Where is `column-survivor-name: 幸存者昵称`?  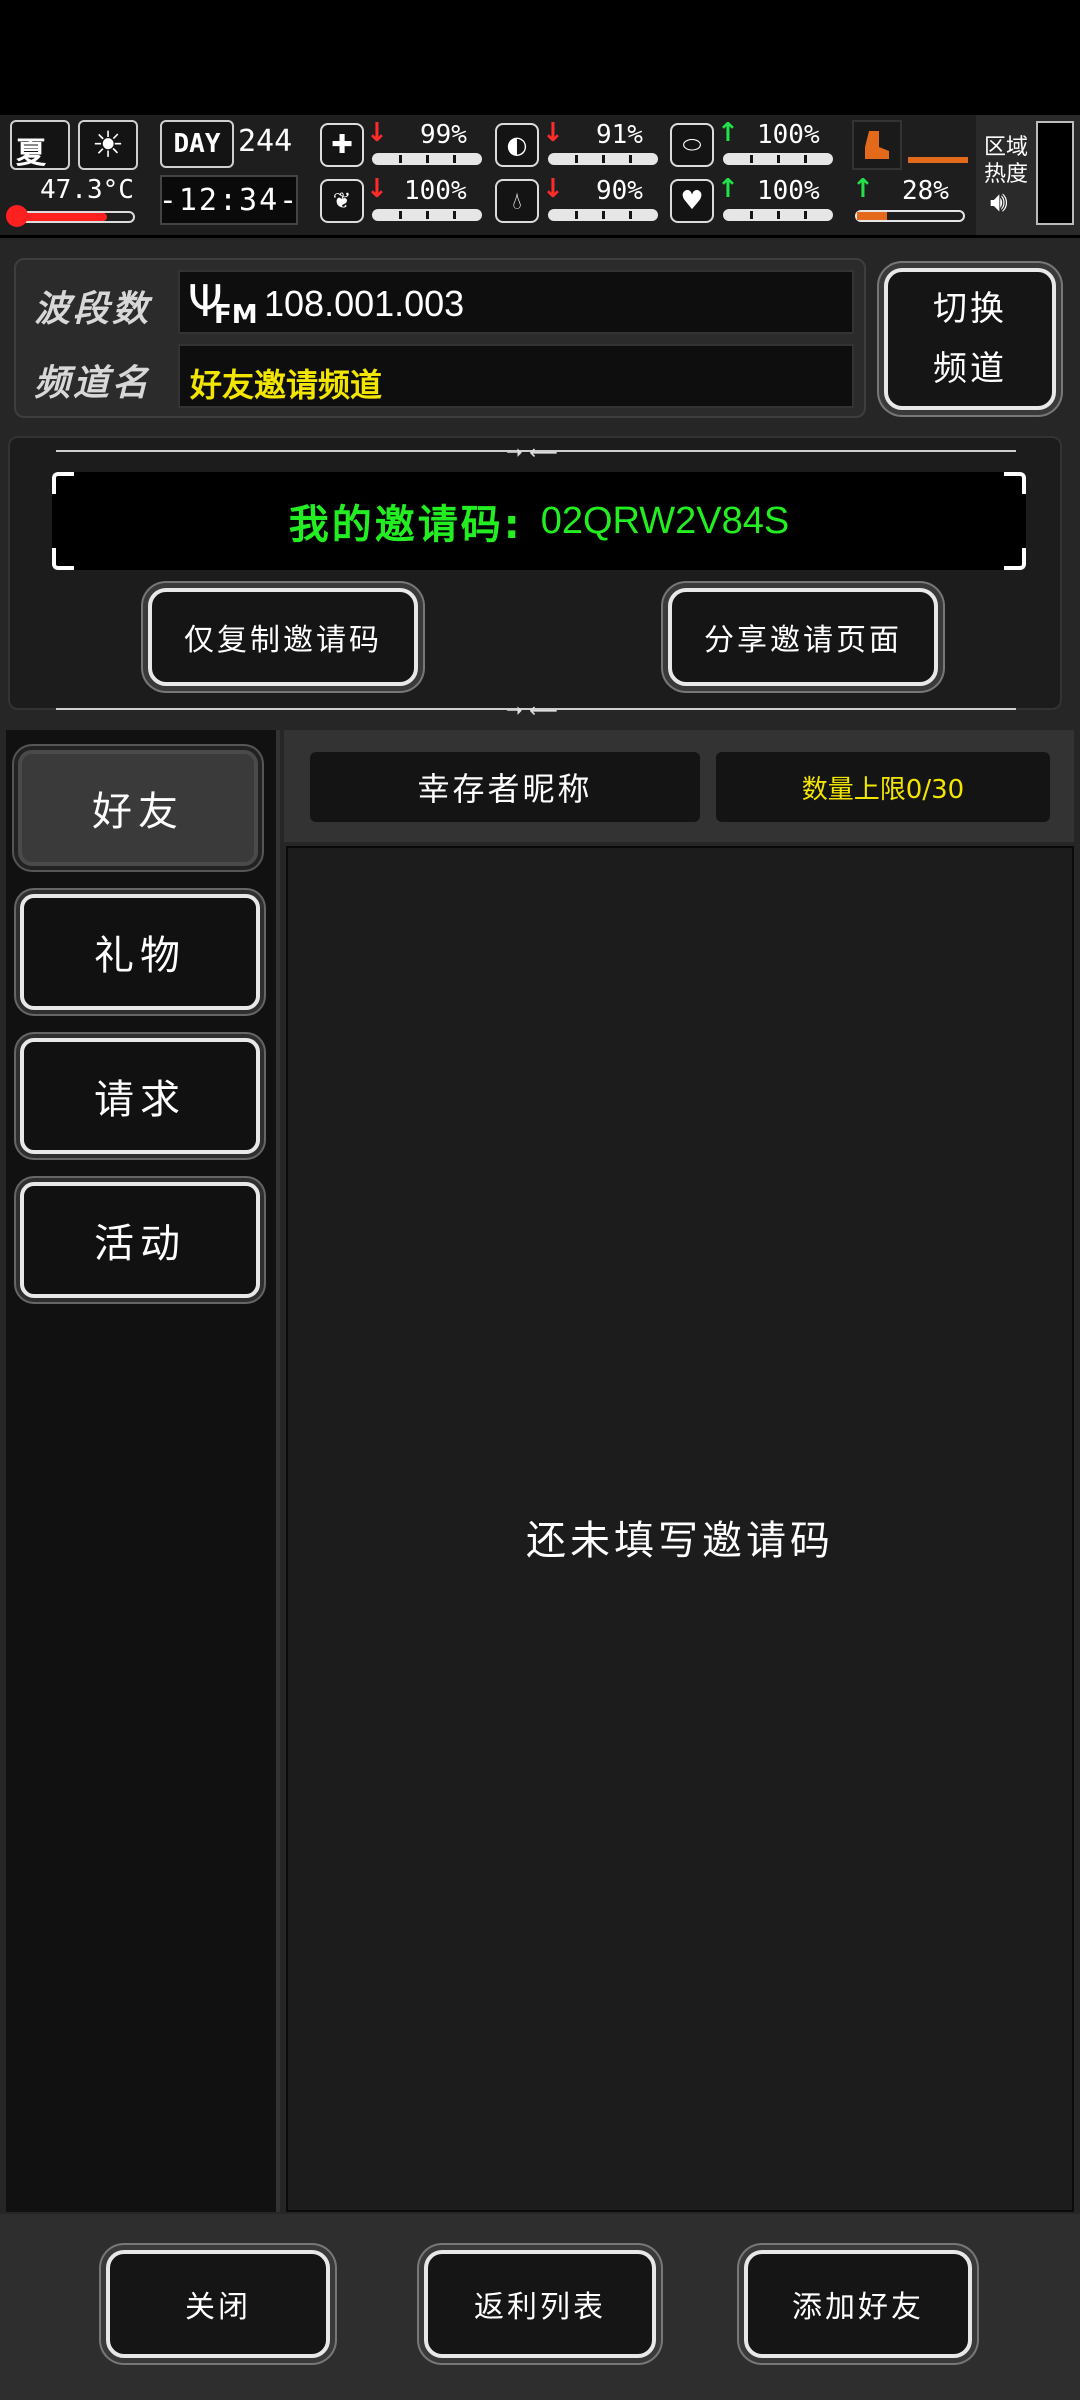
column-survivor-name: 幸存者昵称 is located at coordinates (505, 787).